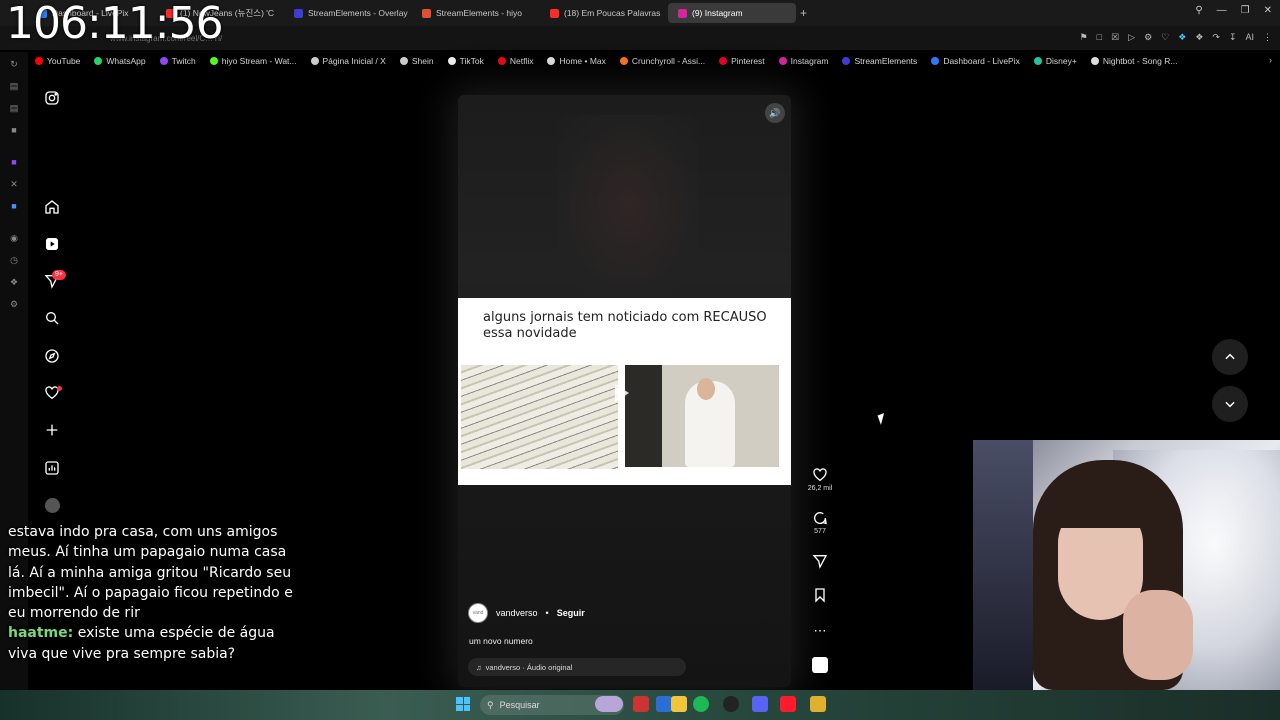 This screenshot has height=720, width=1280. I want to click on streamelements-icon, so click(846, 61).